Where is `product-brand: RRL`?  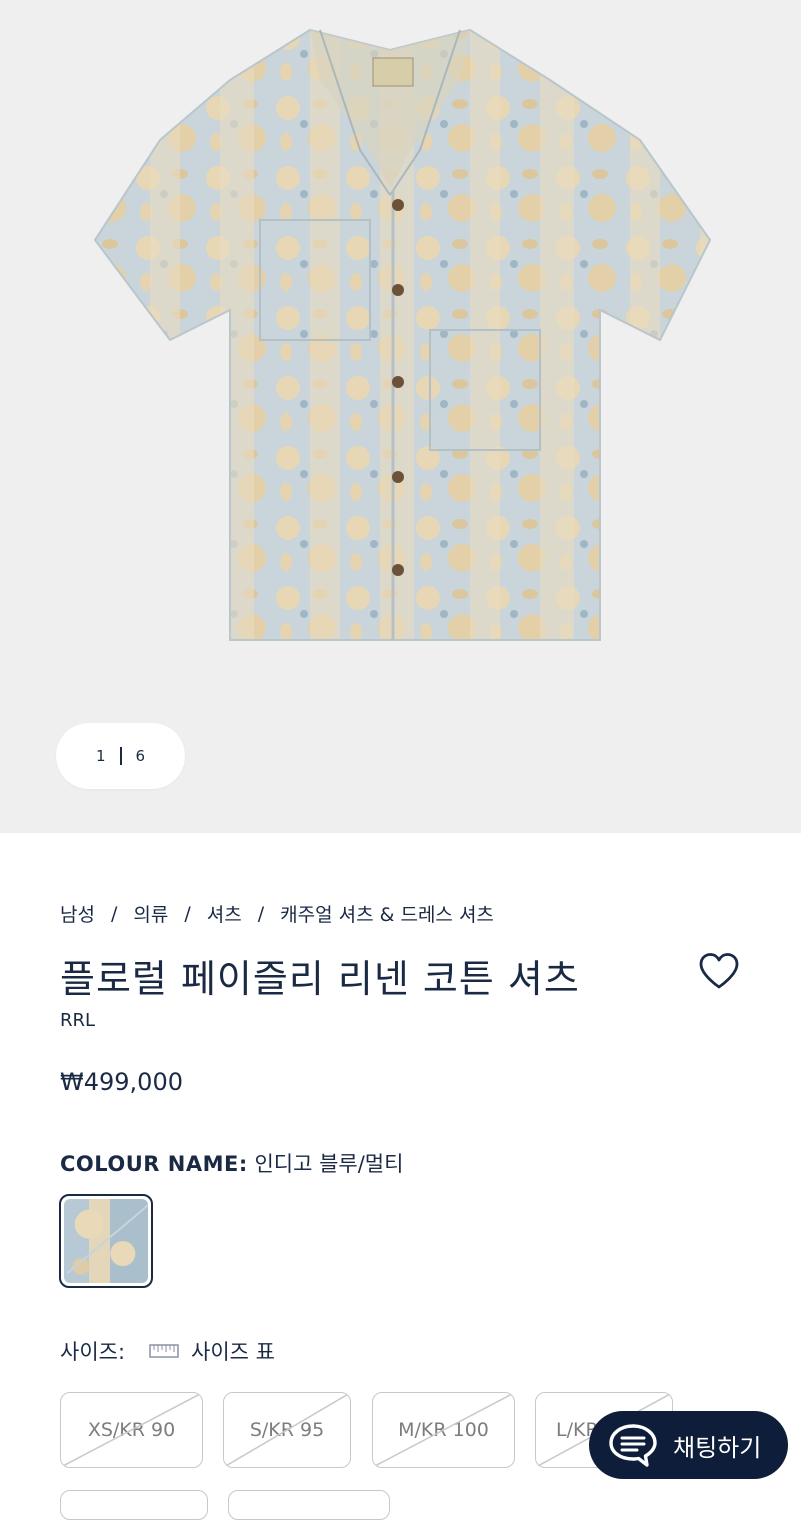
product-brand: RRL is located at coordinates (78, 1020).